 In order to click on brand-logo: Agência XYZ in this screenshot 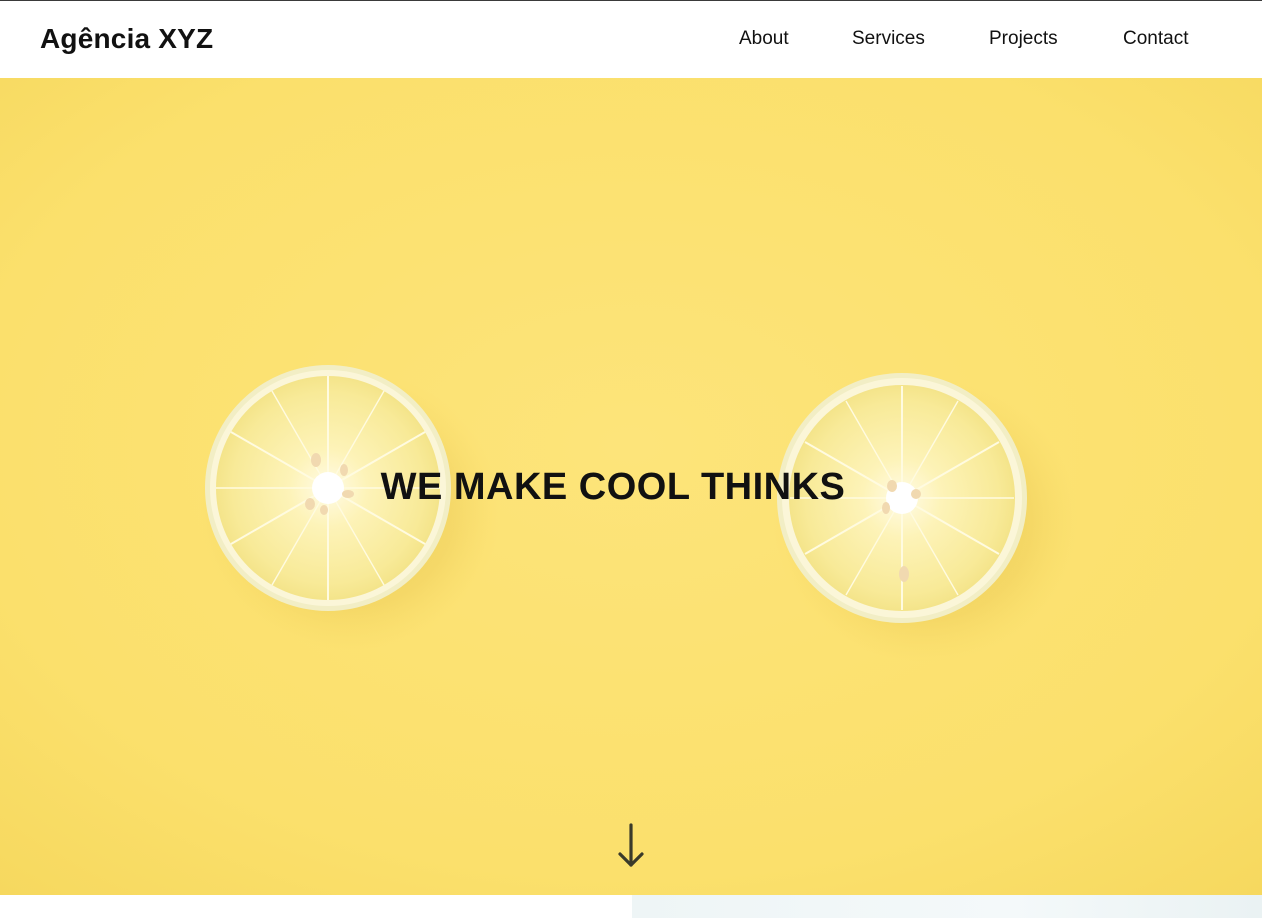, I will do `click(126, 39)`.